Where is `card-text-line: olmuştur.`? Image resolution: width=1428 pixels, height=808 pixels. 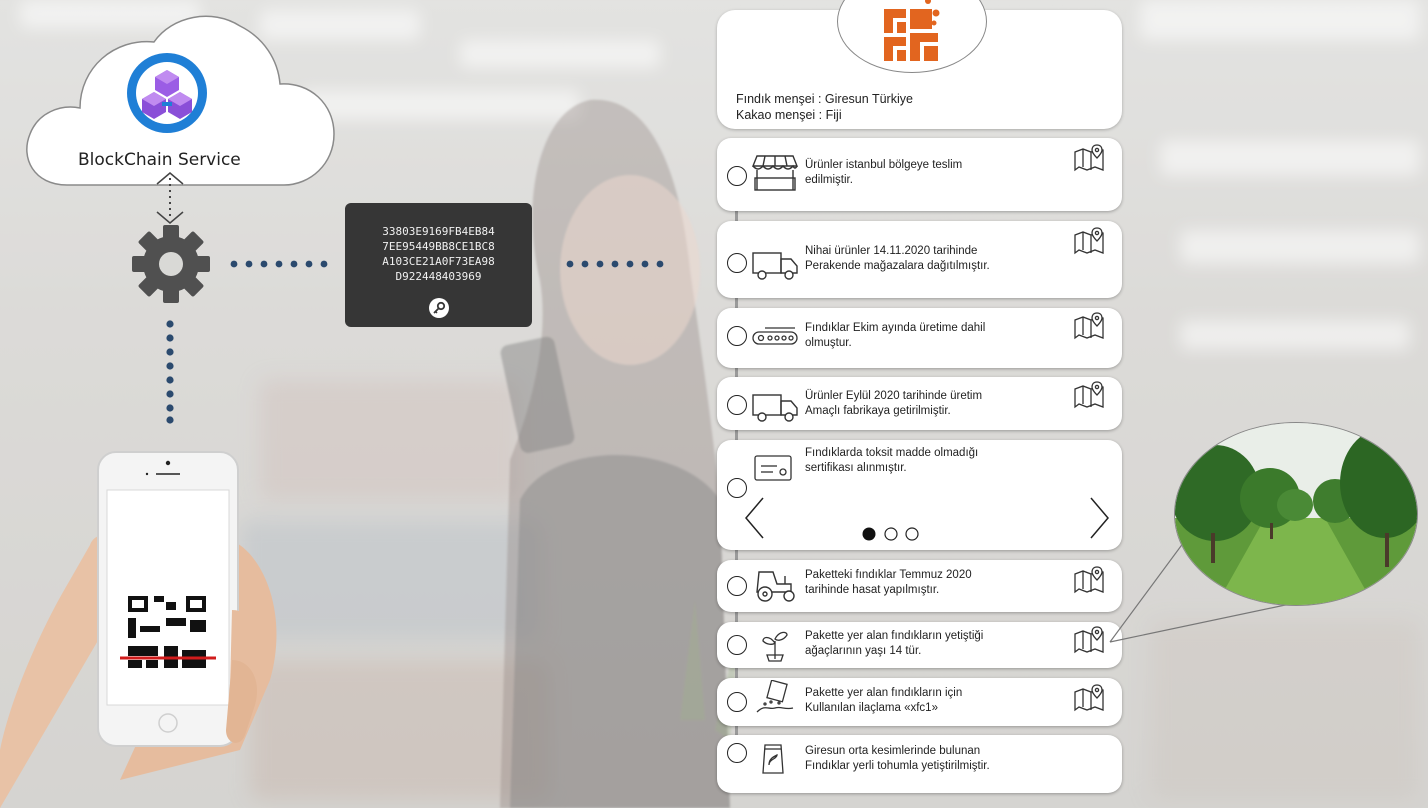 card-text-line: olmuştur. is located at coordinates (828, 343).